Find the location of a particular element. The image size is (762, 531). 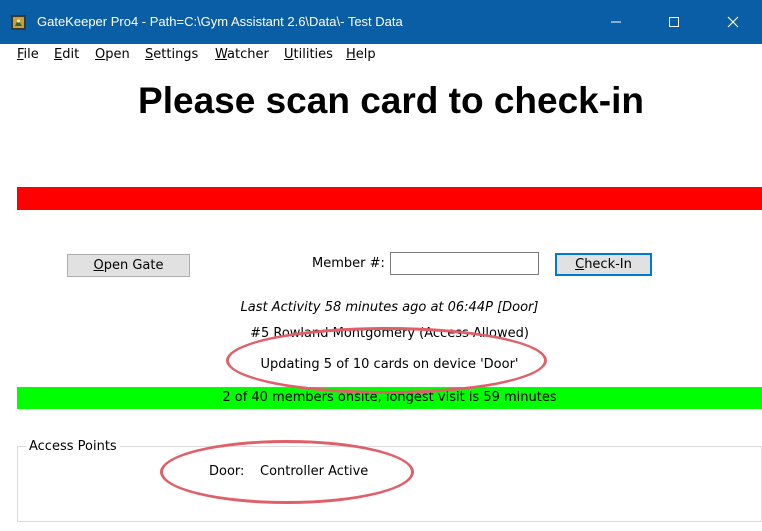

menu-utilities: Utilities is located at coordinates (308, 54).